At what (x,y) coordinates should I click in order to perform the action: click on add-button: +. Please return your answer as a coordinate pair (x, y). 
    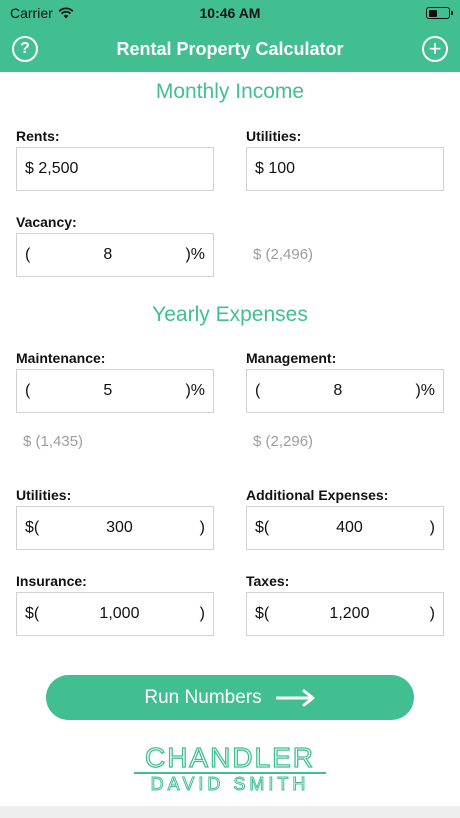
    Looking at the image, I should click on (435, 49).